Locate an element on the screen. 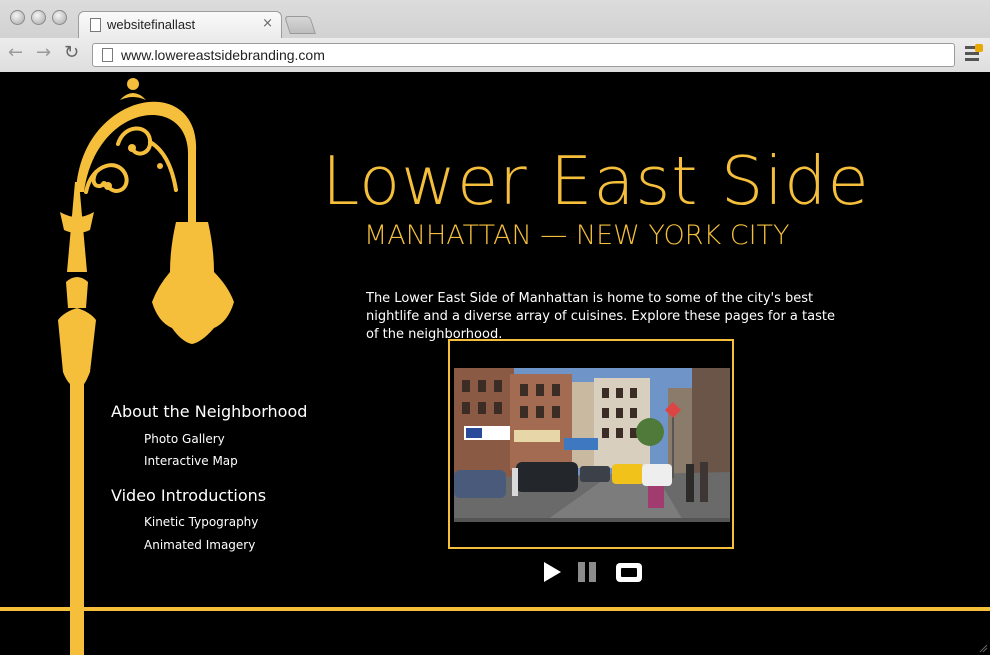  video-frame-street-scene is located at coordinates (592, 445).